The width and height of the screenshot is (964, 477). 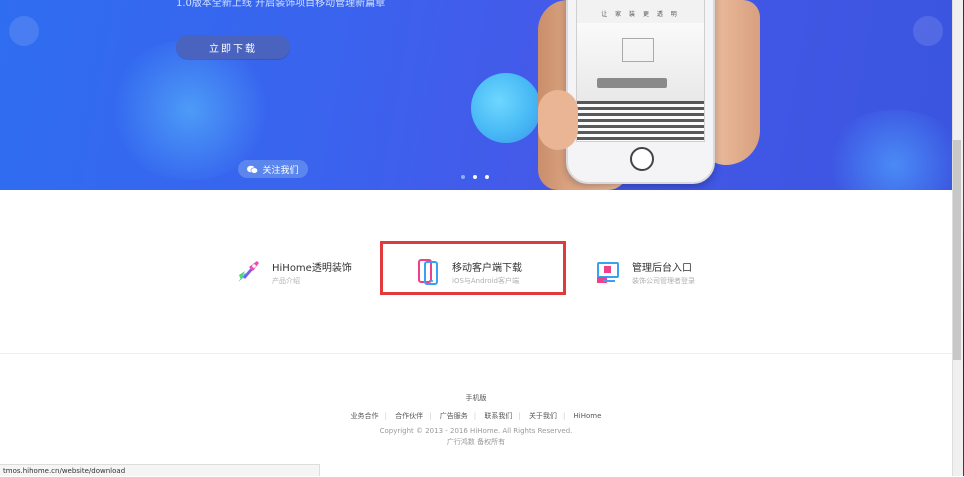 I want to click on footer-small-links: 广行鸿数 备权所有, so click(x=476, y=442).